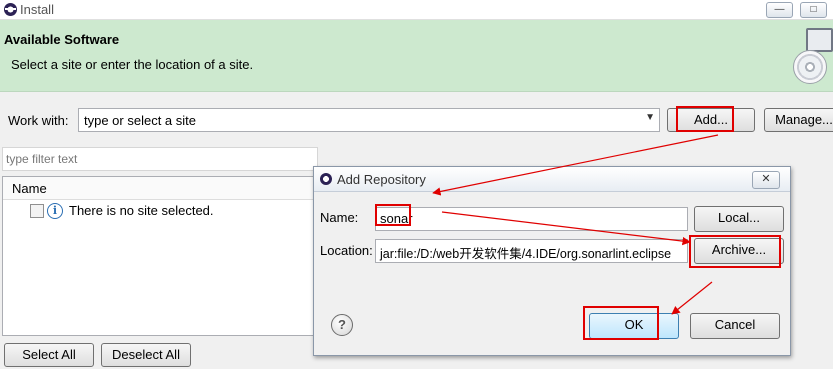 This screenshot has height=369, width=833. What do you see at coordinates (159, 188) in the screenshot?
I see `table-header: Name` at bounding box center [159, 188].